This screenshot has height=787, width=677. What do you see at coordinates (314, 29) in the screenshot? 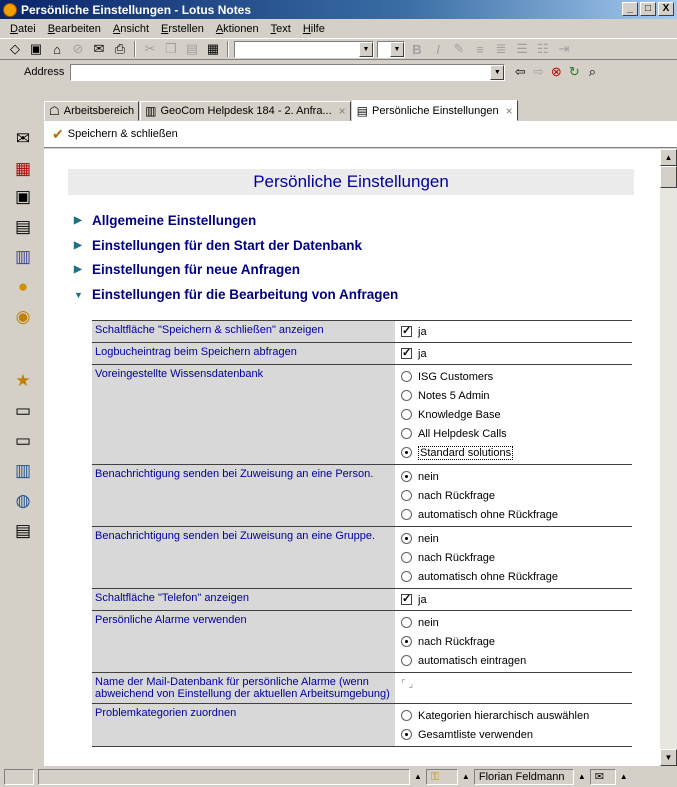
I see `menu-hilfe: Hilfe` at bounding box center [314, 29].